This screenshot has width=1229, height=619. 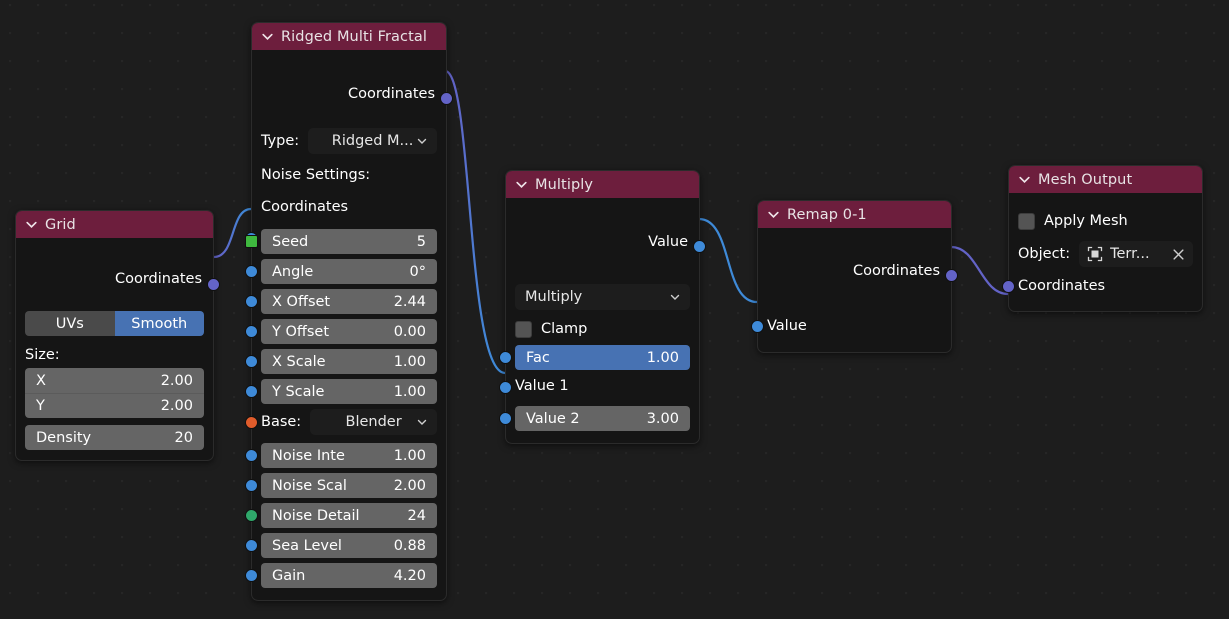 What do you see at coordinates (349, 515) in the screenshot?
I see `ridged-noise-detail-field: Noise Detail 24` at bounding box center [349, 515].